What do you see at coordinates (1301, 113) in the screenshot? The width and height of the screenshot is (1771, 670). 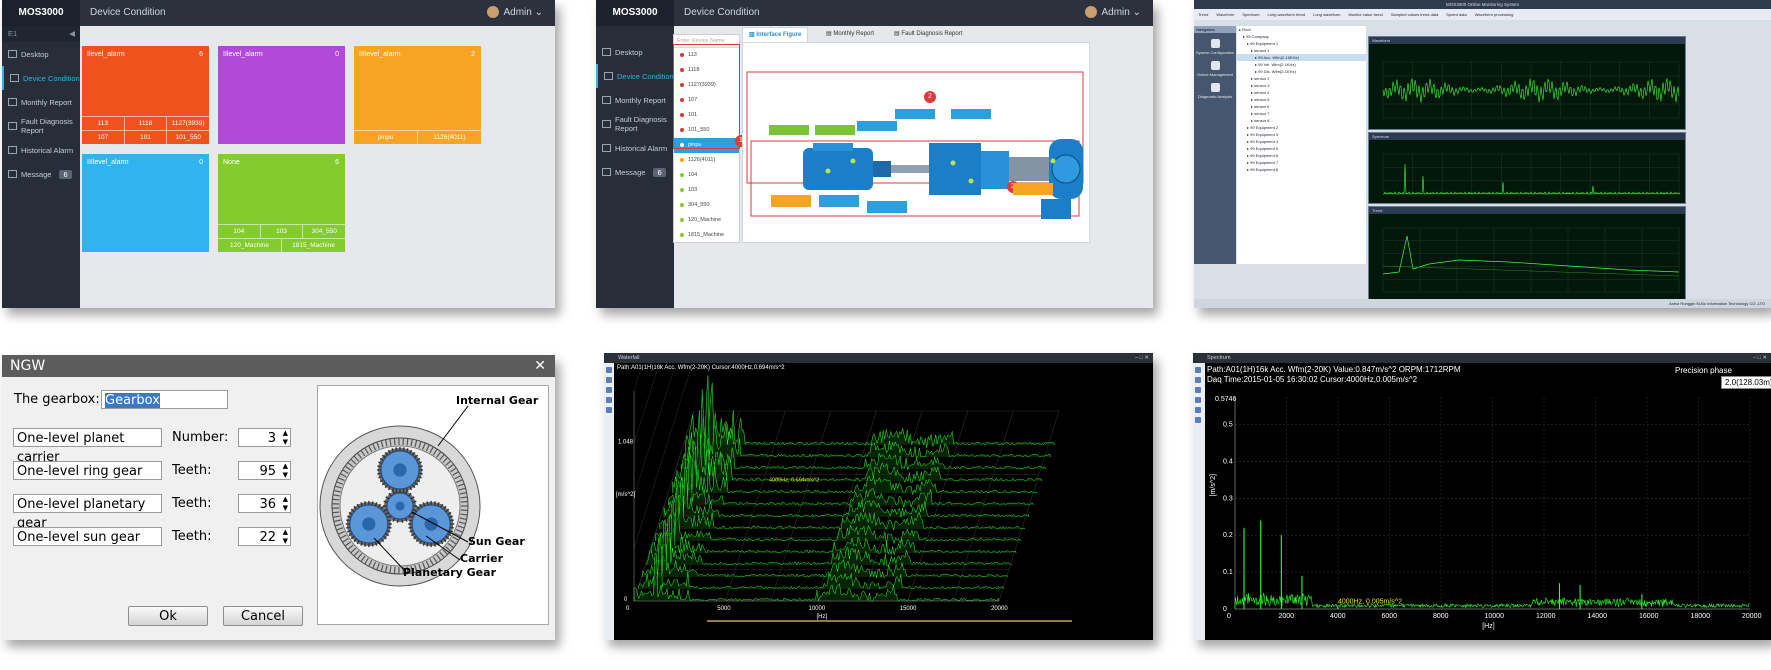 I see `tree-node: ▸ sensor 7` at bounding box center [1301, 113].